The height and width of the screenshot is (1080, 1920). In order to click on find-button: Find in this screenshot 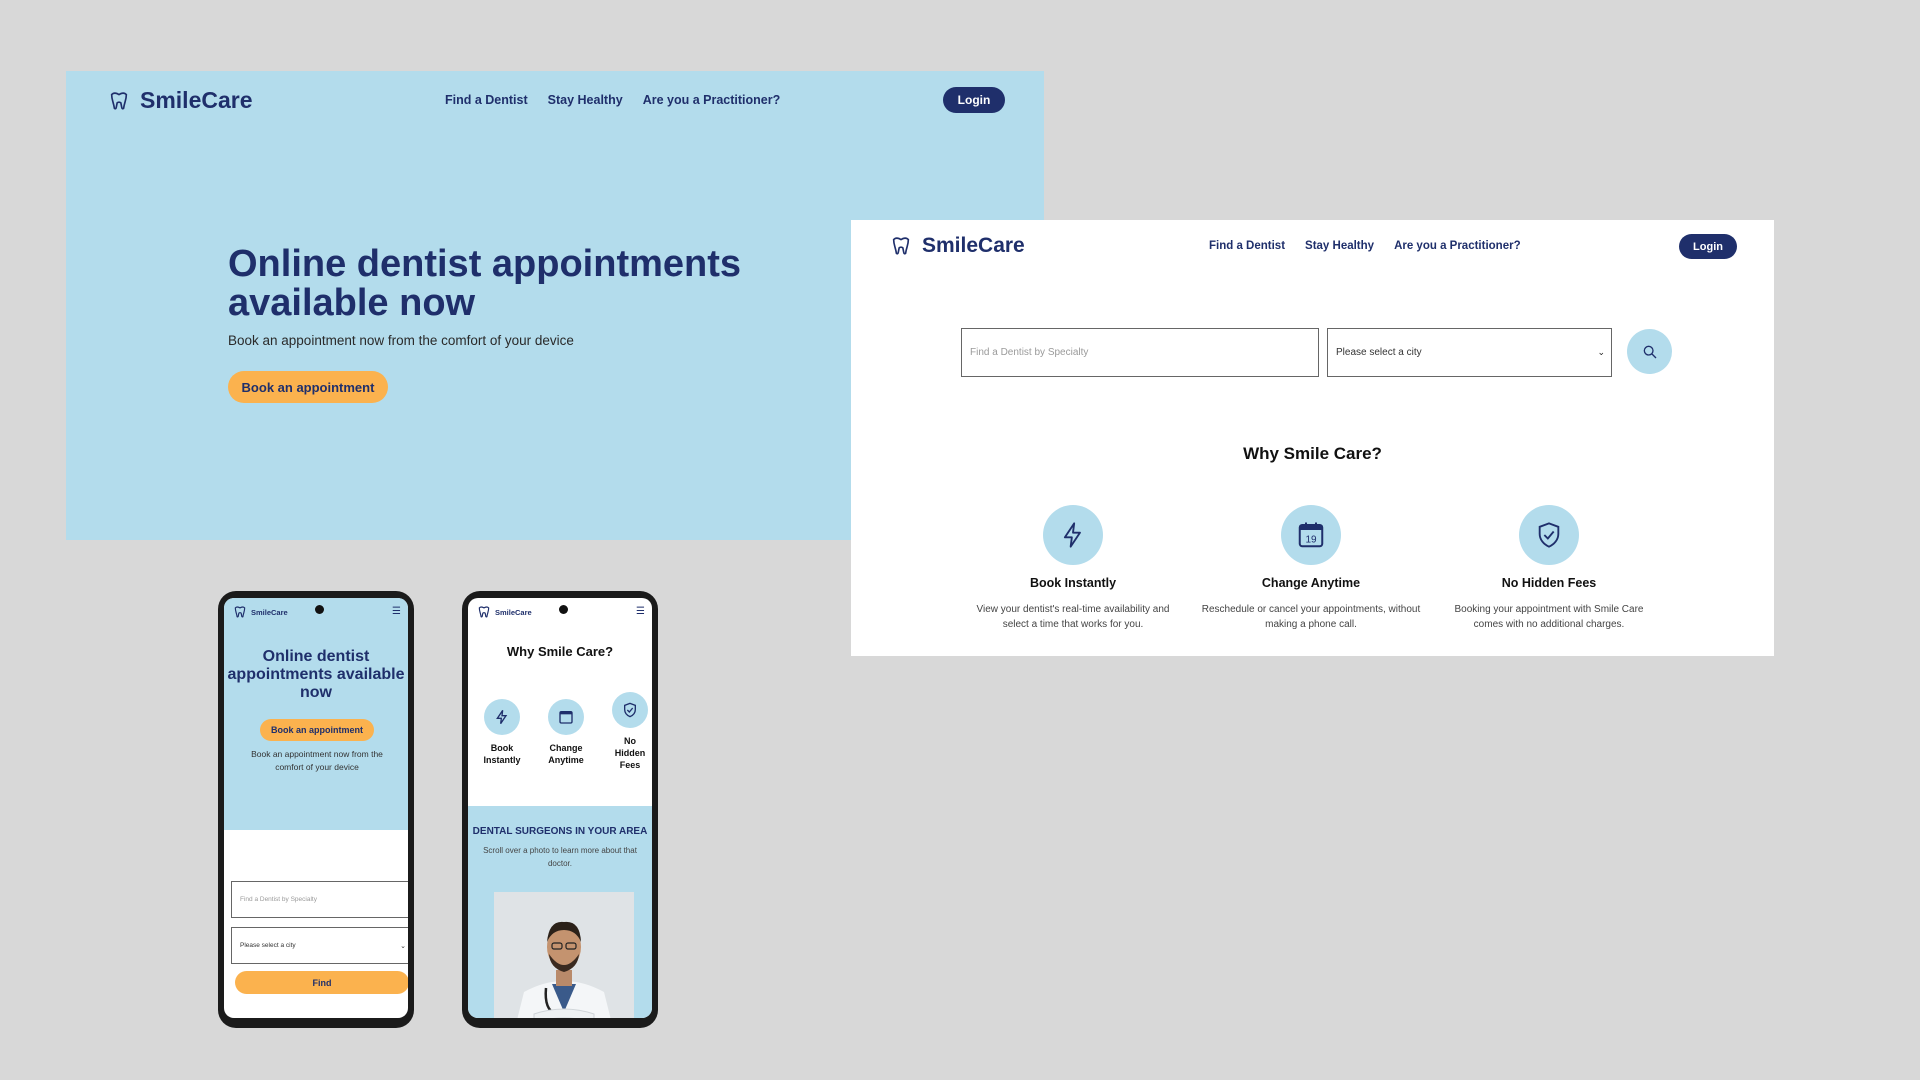, I will do `click(321, 982)`.